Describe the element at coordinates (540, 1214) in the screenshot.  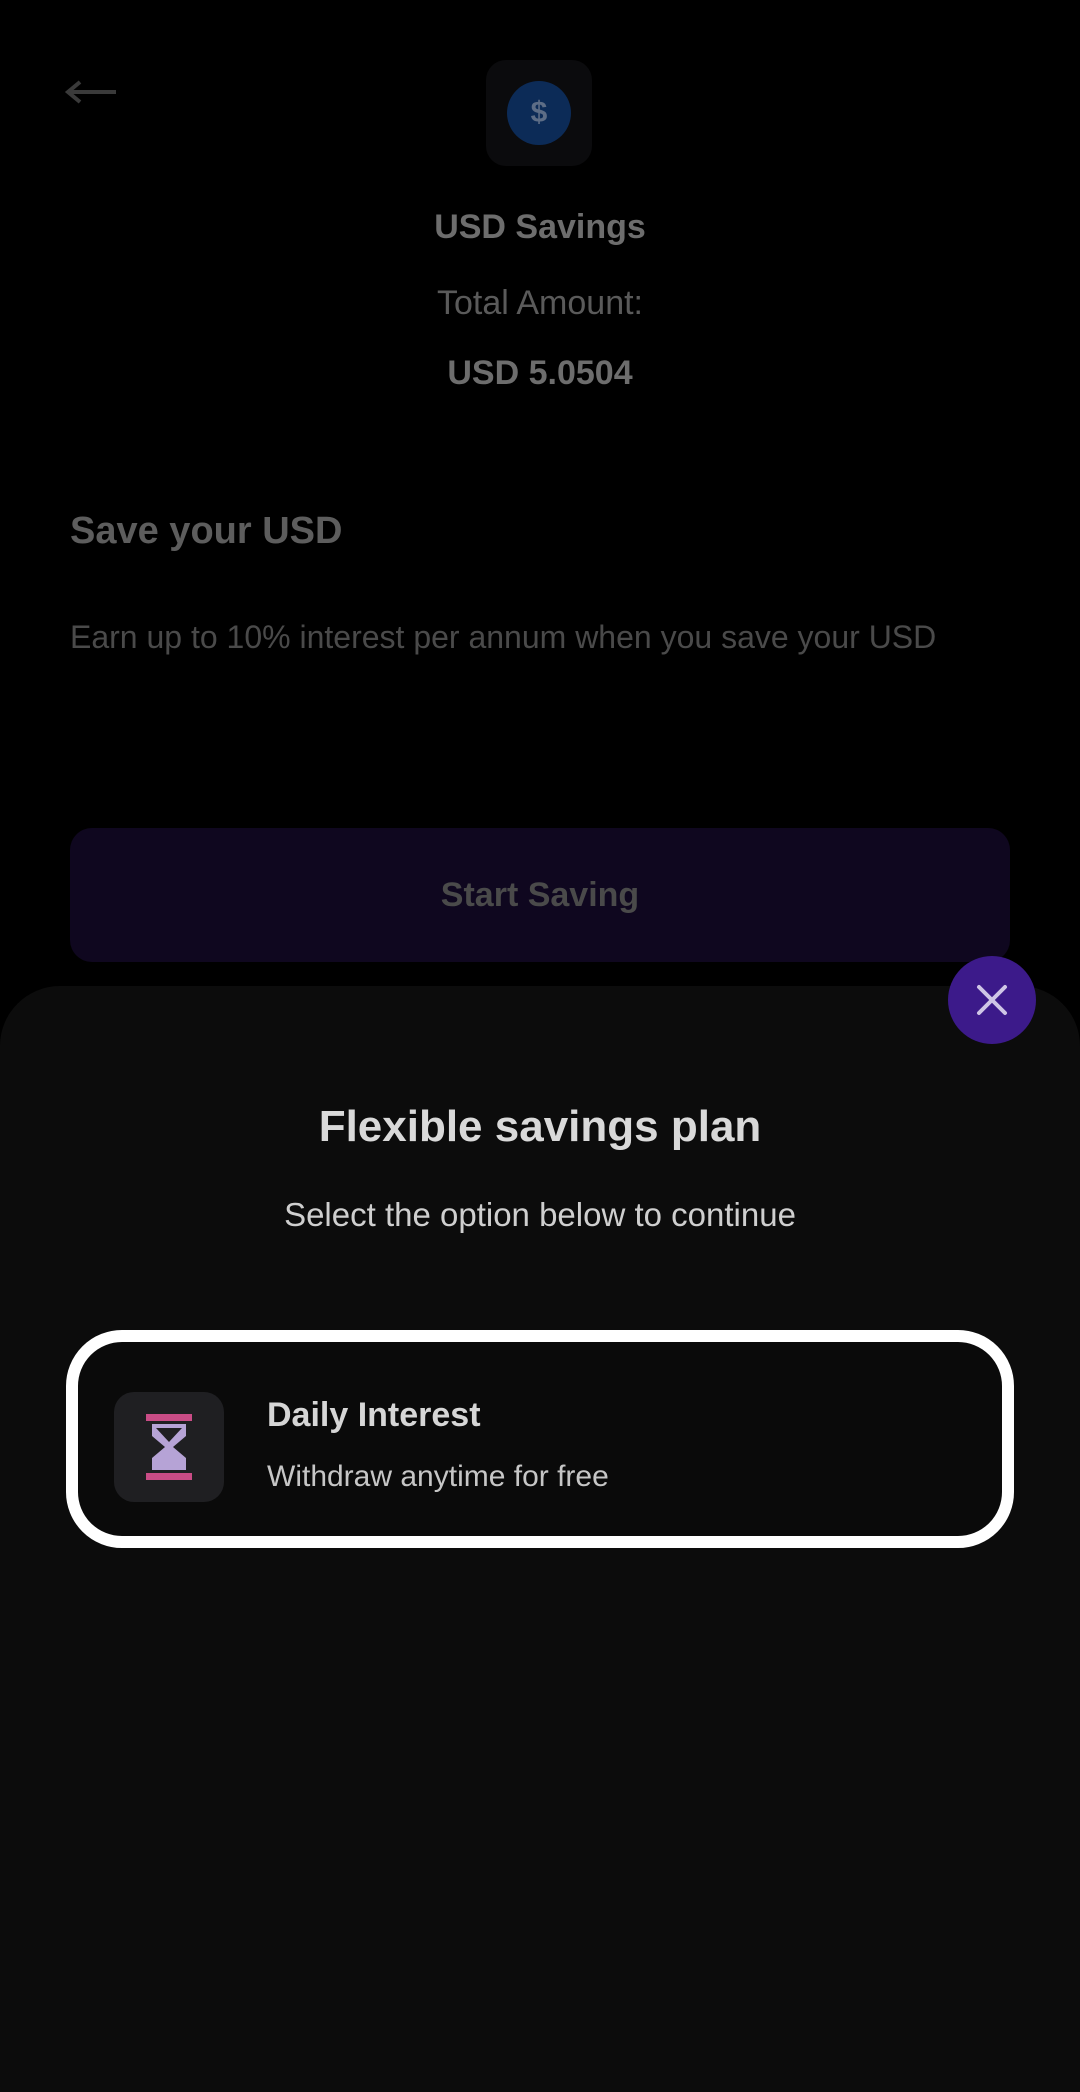
I see `sheet-subtitle: Select the option below to continue` at that location.